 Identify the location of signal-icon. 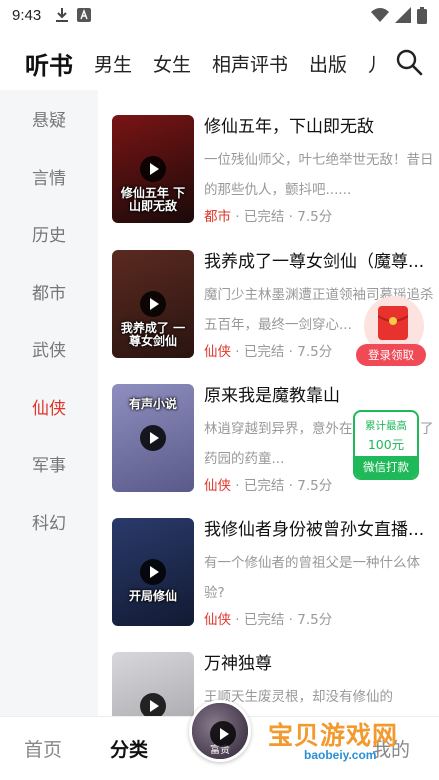
(403, 15).